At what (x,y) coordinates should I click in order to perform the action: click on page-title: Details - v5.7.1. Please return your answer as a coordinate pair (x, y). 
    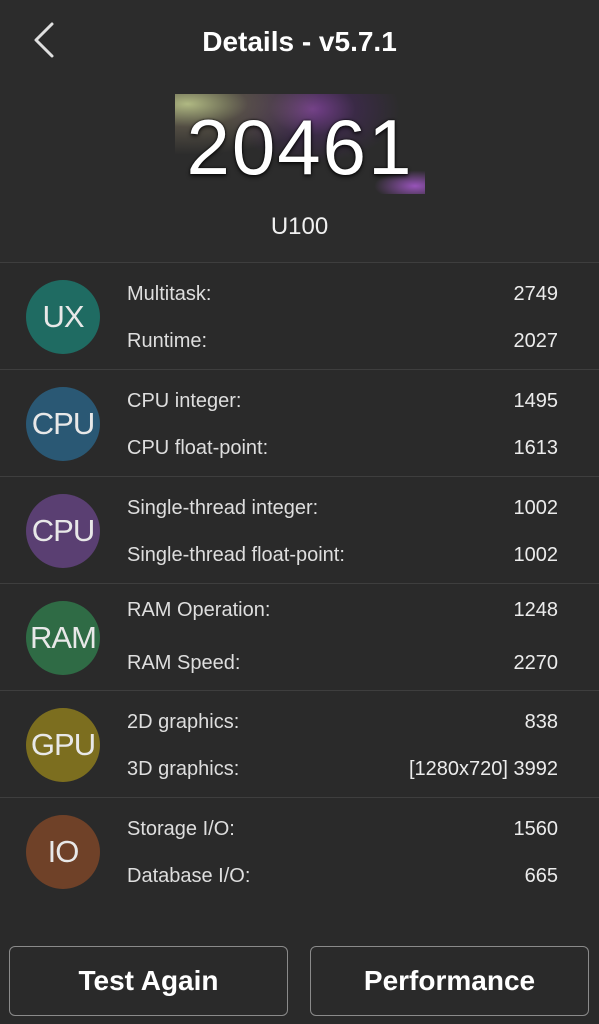
    Looking at the image, I should click on (299, 41).